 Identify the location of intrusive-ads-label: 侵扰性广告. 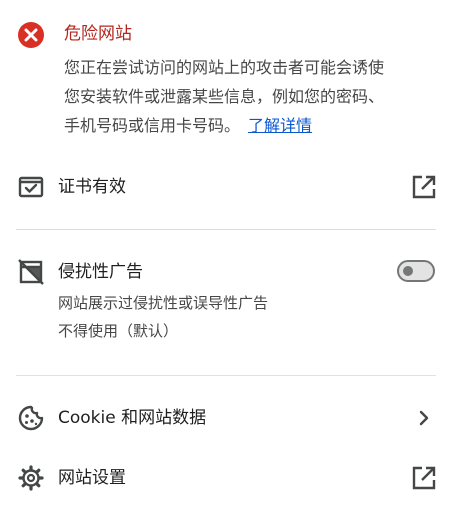
(100, 272).